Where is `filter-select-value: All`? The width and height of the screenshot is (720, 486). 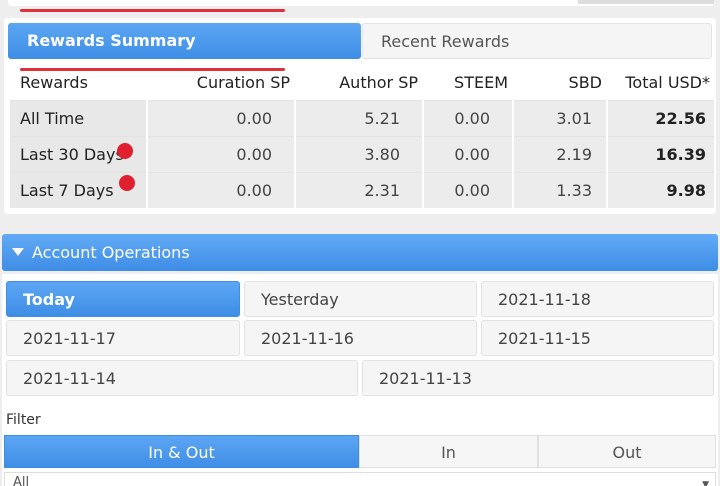 filter-select-value: All is located at coordinates (21, 480).